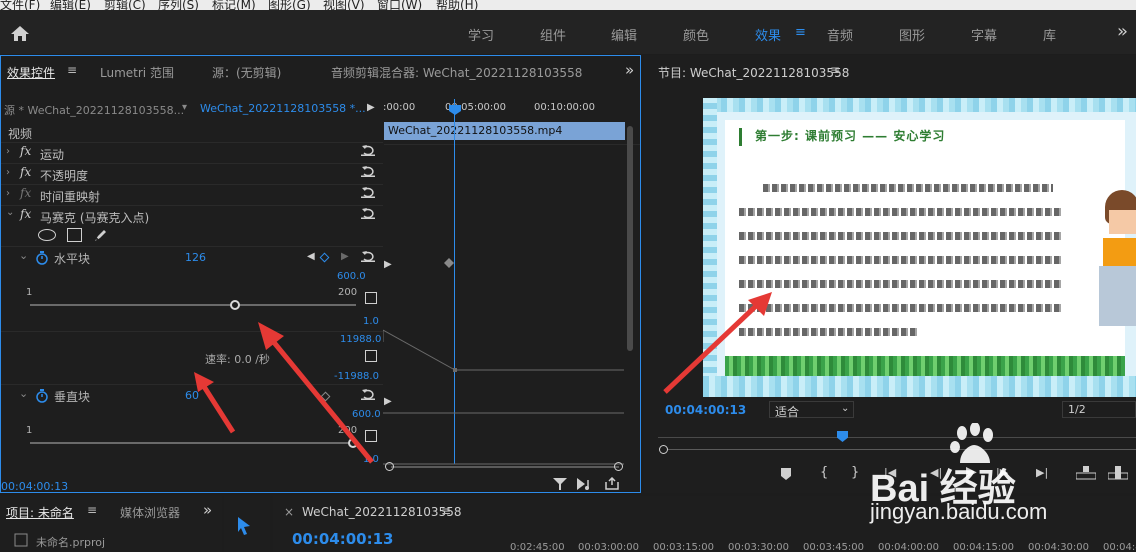  Describe the element at coordinates (959, 511) in the screenshot. I see `watermark-url: jingyan.baidu.com` at that location.